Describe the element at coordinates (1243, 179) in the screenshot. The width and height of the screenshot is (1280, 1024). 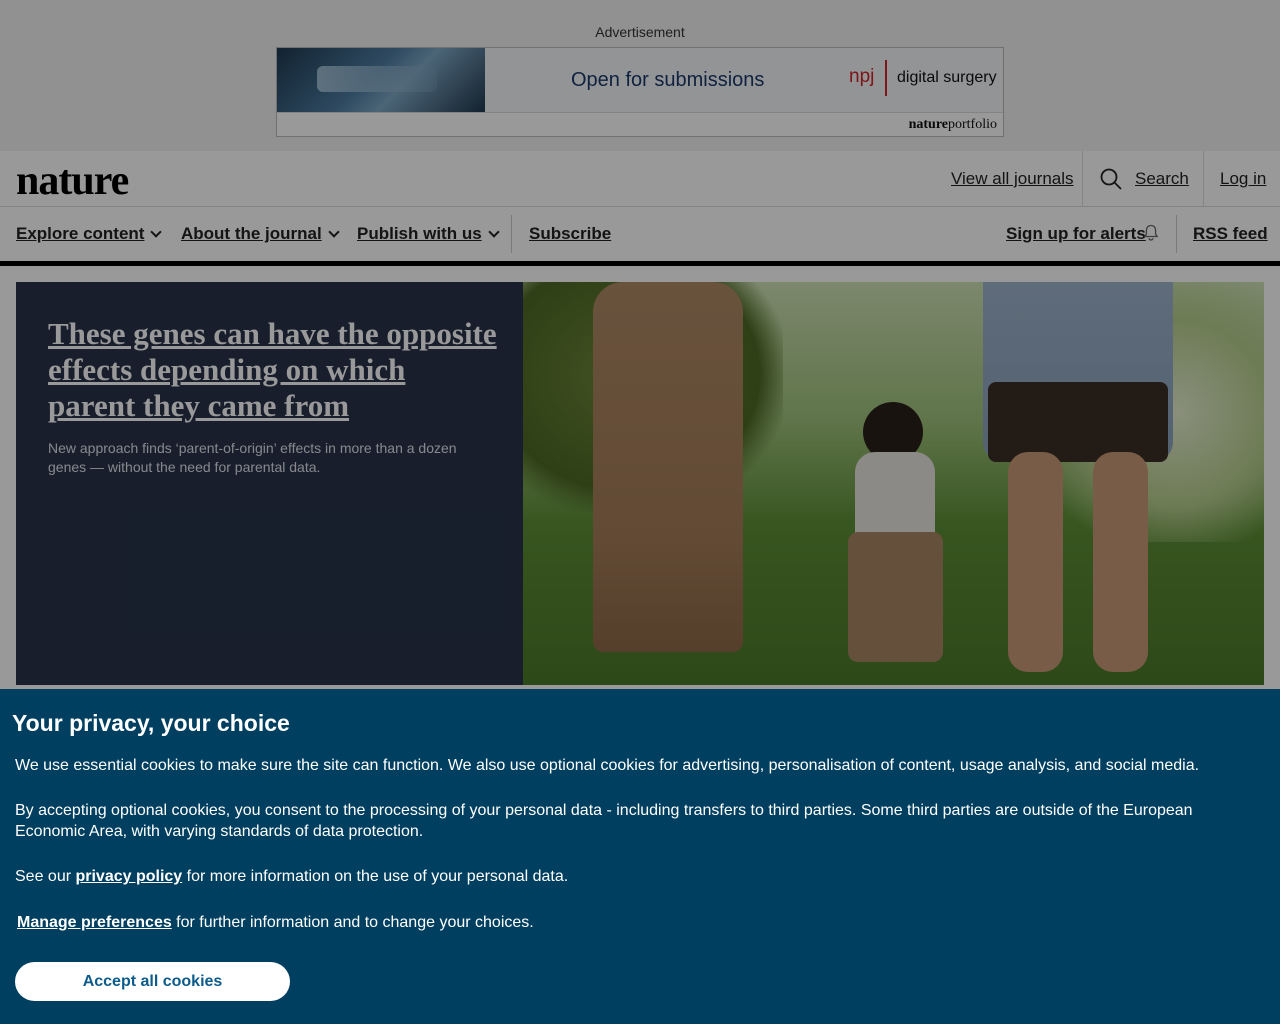
I see `login-link: Log in` at that location.